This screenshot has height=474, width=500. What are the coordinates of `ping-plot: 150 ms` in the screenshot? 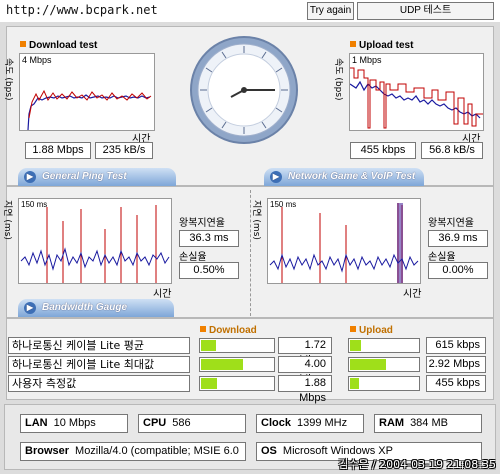 It's located at (95, 241).